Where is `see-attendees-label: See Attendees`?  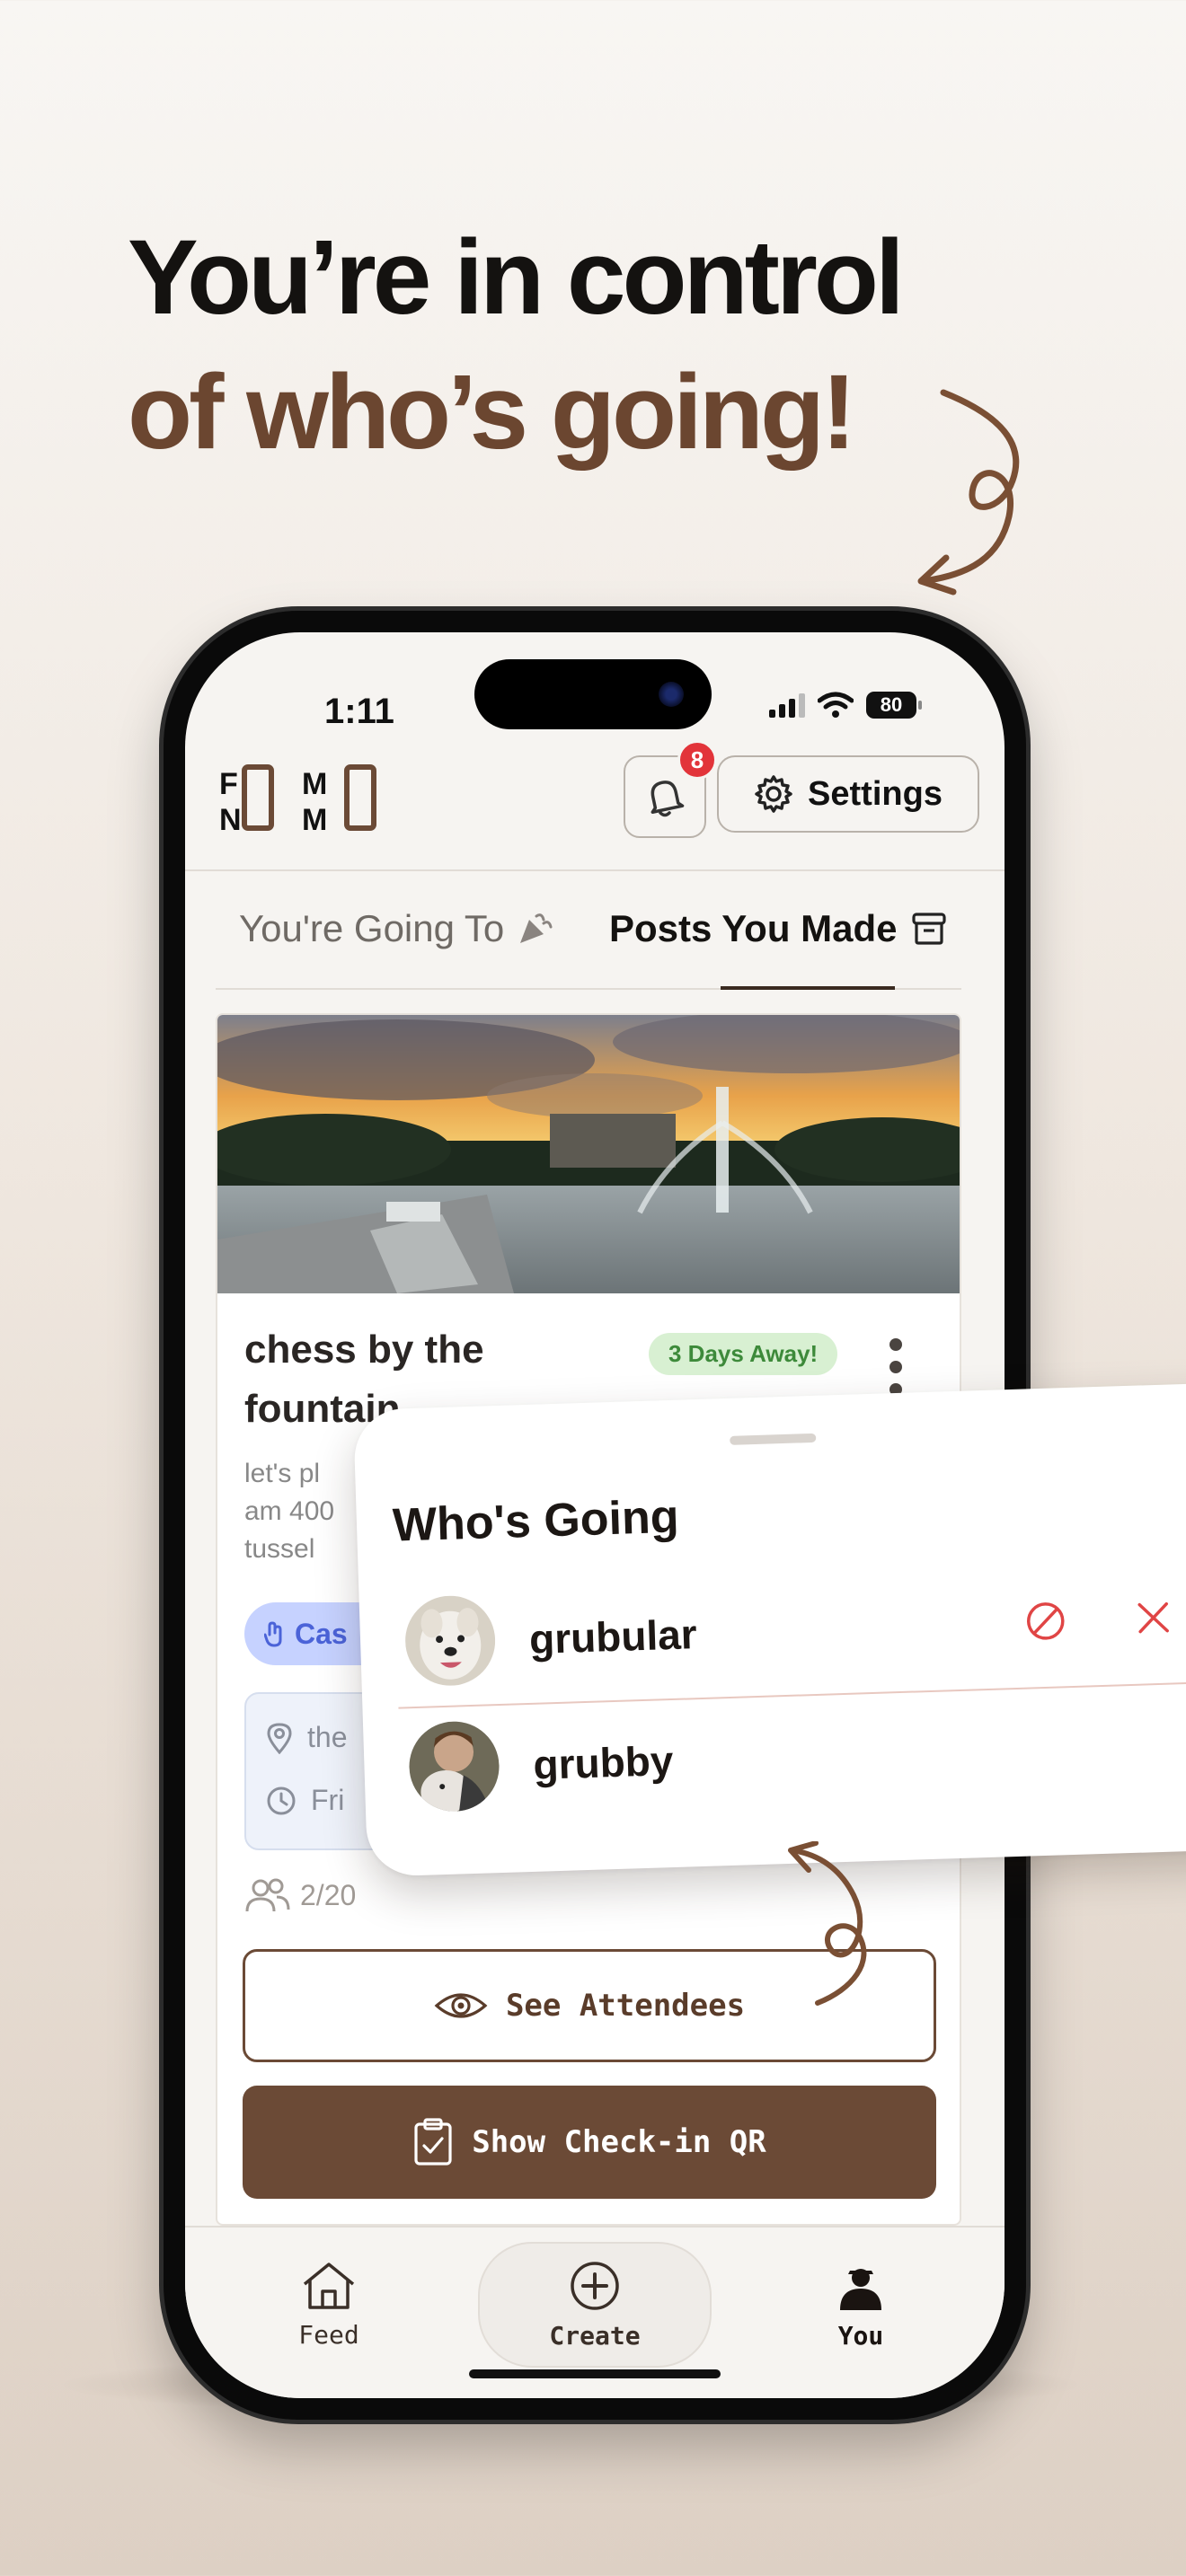 see-attendees-label: See Attendees is located at coordinates (625, 2006).